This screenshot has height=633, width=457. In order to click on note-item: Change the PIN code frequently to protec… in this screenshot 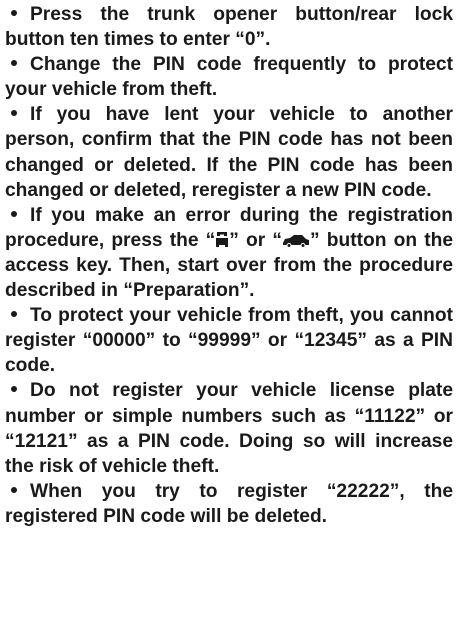, I will do `click(229, 77)`.